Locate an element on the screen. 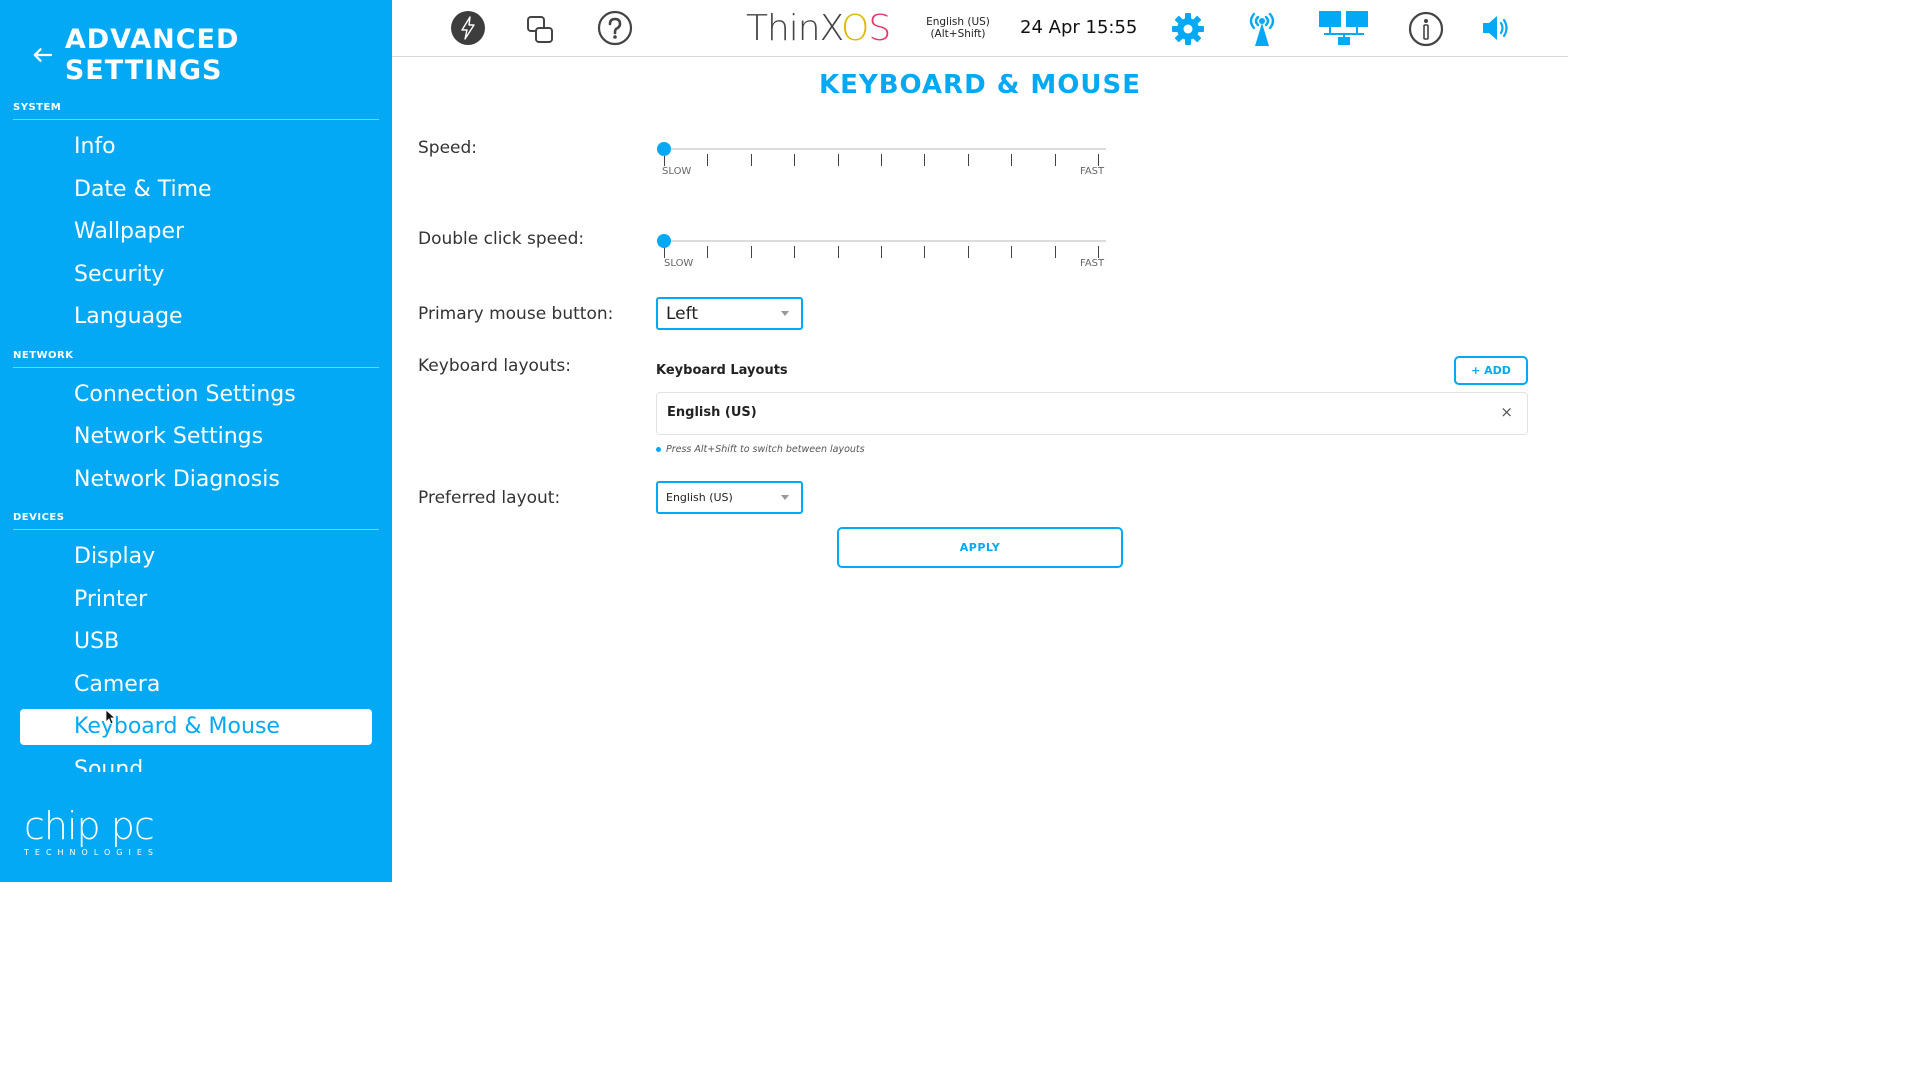 The image size is (1920, 1080). info-icon is located at coordinates (1426, 29).